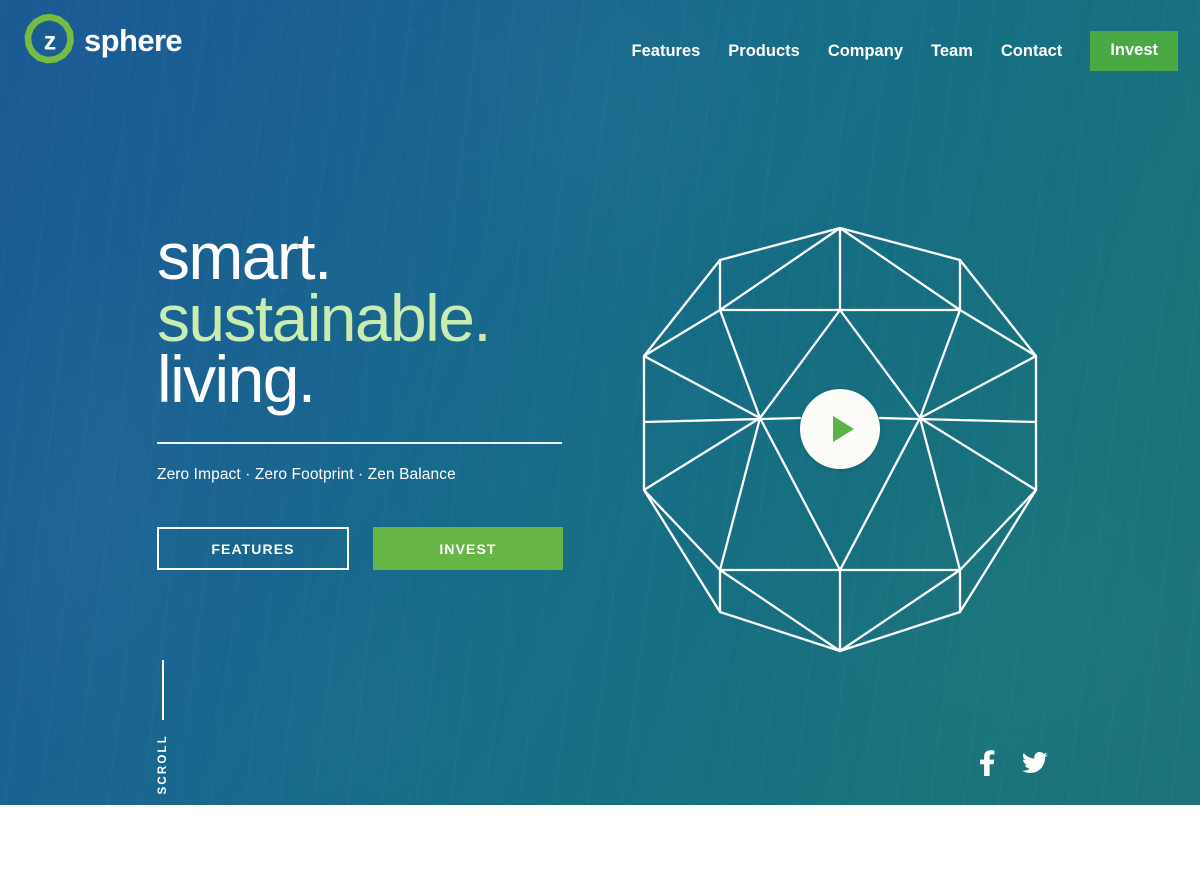 The image size is (1200, 895). I want to click on scroll-label: SCROLL, so click(163, 764).